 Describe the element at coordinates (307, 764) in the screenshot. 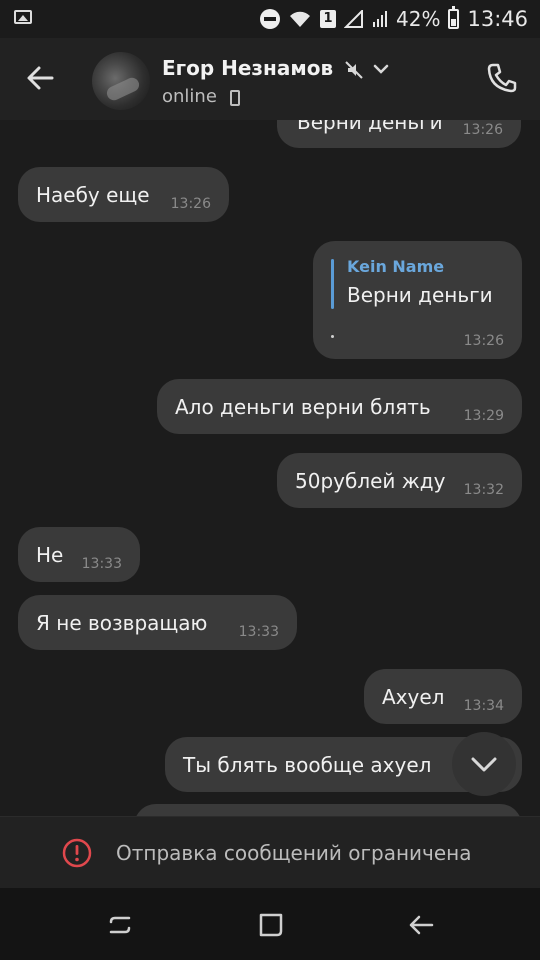

I see `message-text: Ты блять вообще ахуел` at that location.